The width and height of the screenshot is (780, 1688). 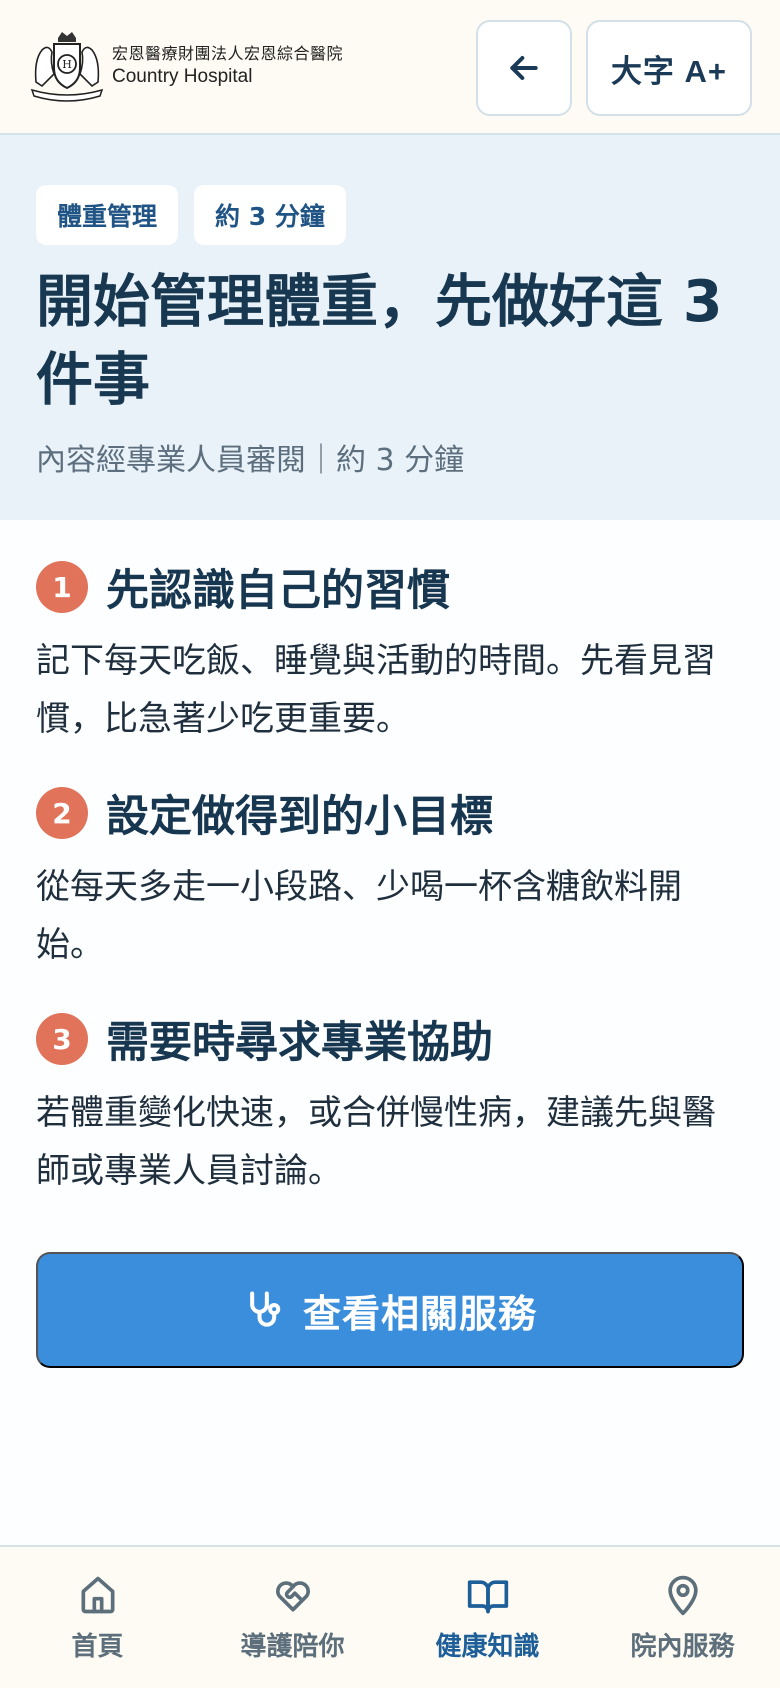 I want to click on step-body: 從每天多走一小段路、少喝一杯含糖飲料開始。, so click(x=359, y=916).